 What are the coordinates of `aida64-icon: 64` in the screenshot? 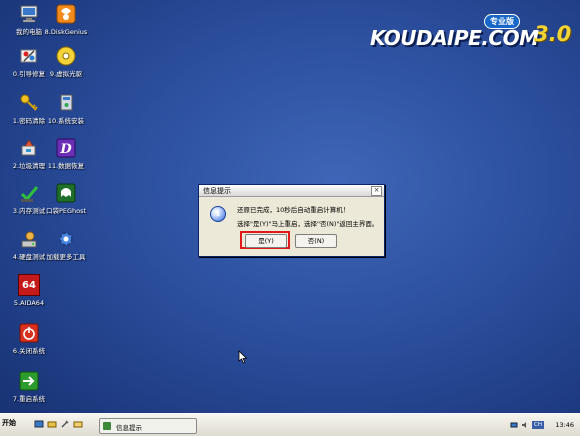 It's located at (29, 285).